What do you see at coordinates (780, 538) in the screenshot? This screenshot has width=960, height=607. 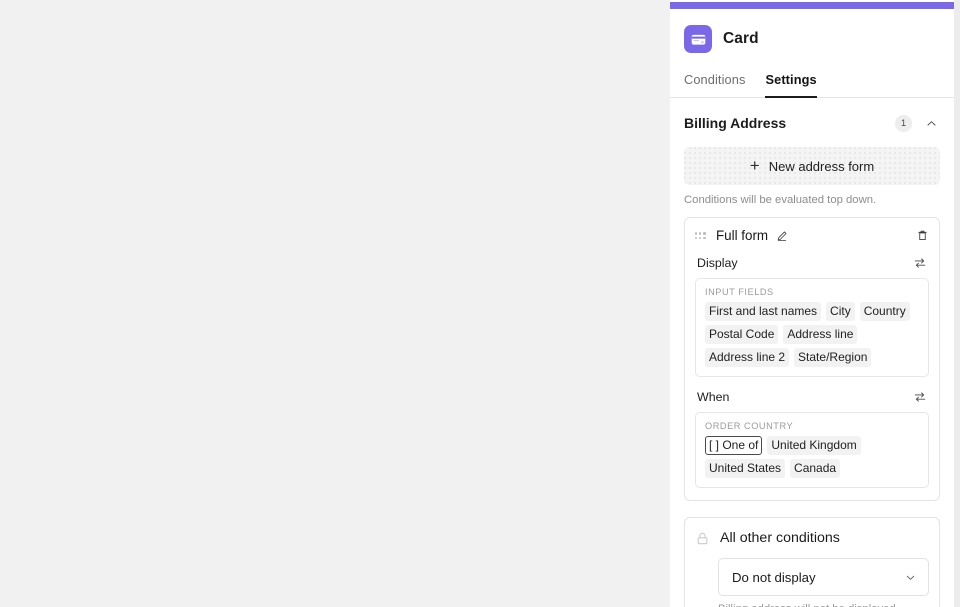 I see `all-other-conditions-title: All other conditions` at bounding box center [780, 538].